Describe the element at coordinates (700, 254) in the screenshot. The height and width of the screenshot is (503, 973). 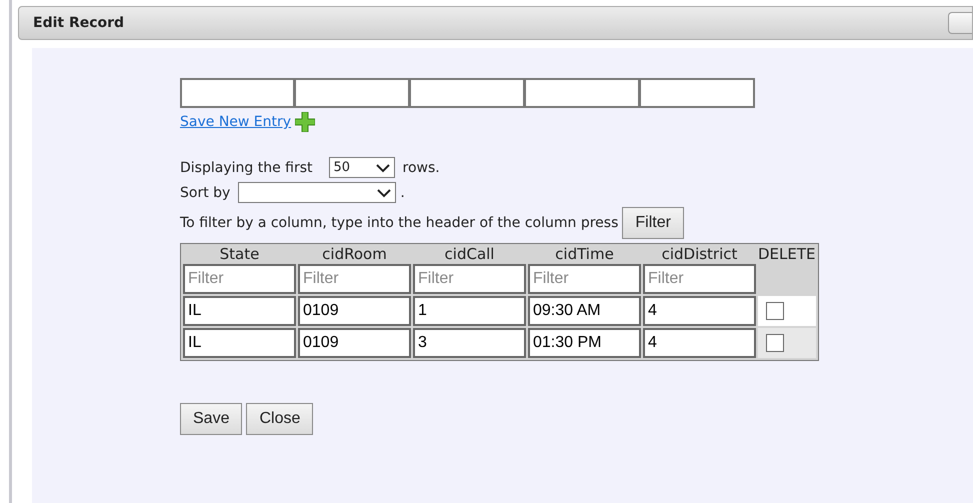
I see `column-header: cidDistrict` at that location.